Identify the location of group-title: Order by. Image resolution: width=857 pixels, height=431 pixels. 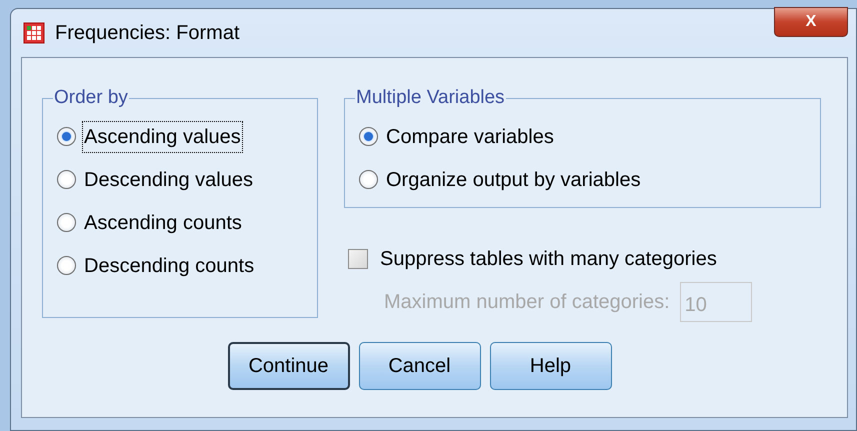
(91, 98).